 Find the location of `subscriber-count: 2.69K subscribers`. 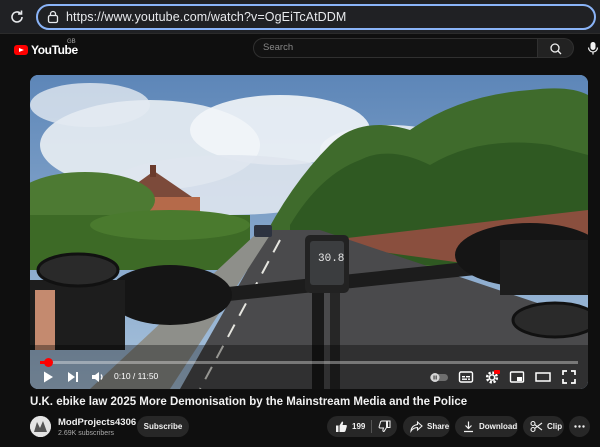

subscriber-count: 2.69K subscribers is located at coordinates (86, 433).